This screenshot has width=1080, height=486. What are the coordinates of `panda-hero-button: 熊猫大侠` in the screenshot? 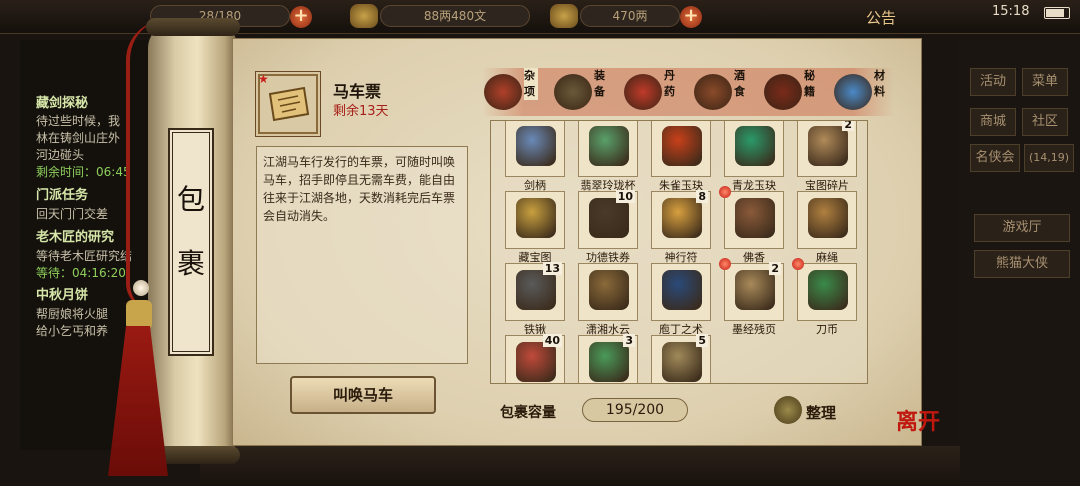 It's located at (1022, 264).